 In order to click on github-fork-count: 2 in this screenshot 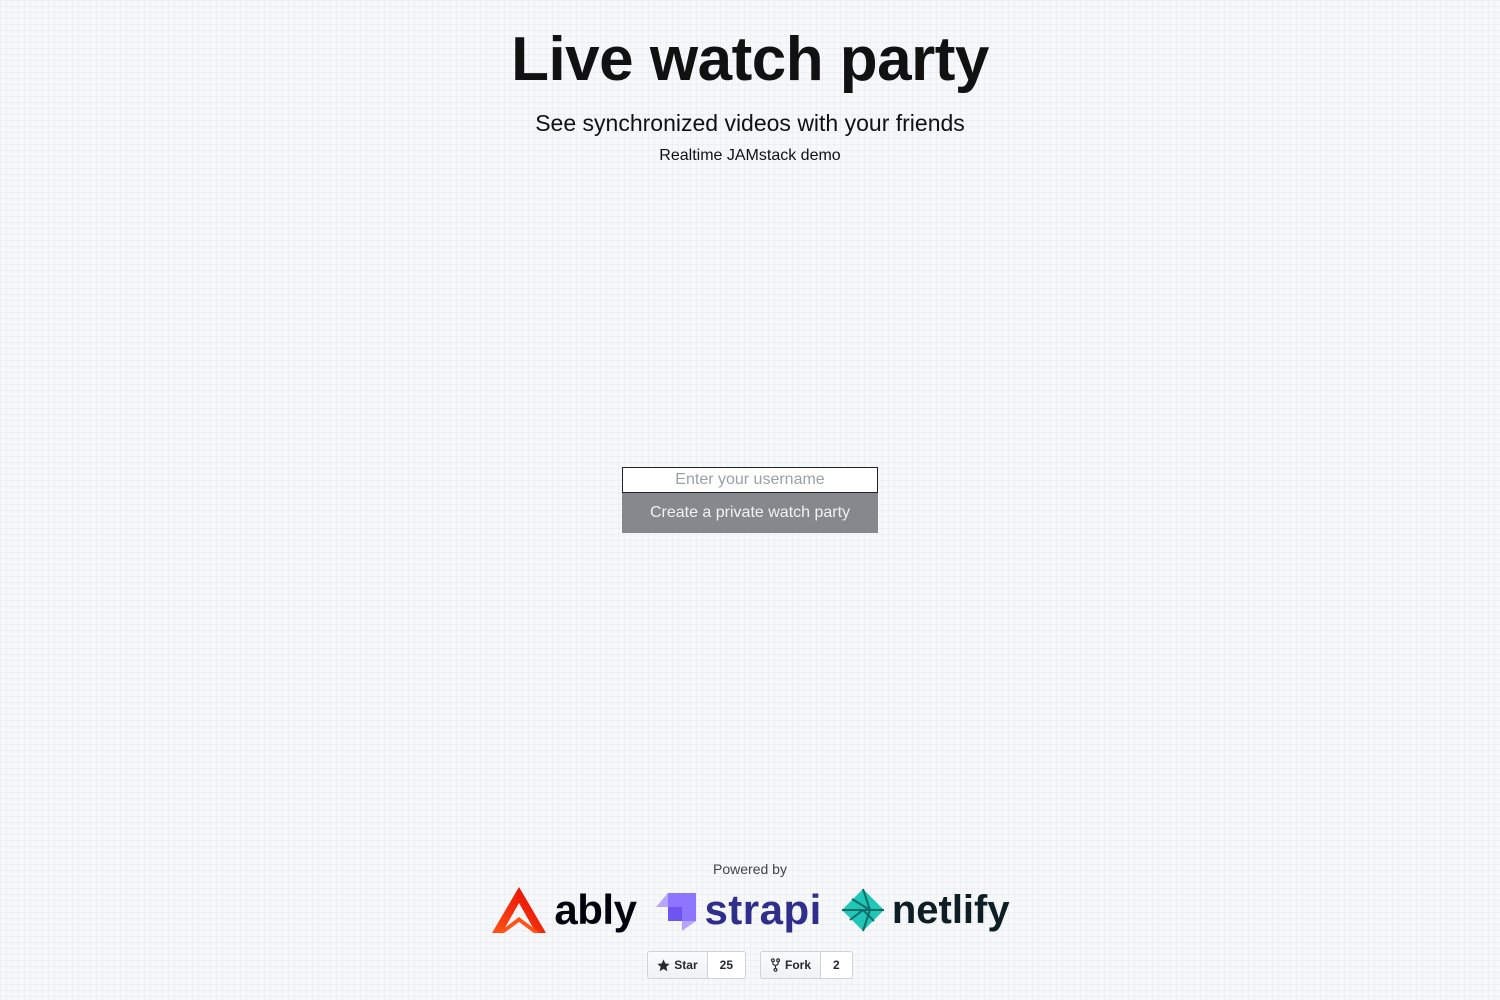, I will do `click(836, 965)`.